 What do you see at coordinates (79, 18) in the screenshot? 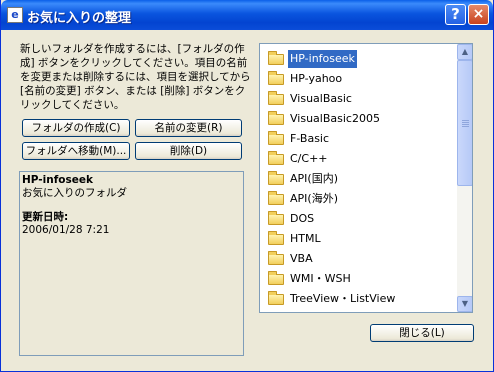
I see `window-title: お気に入りの整理` at bounding box center [79, 18].